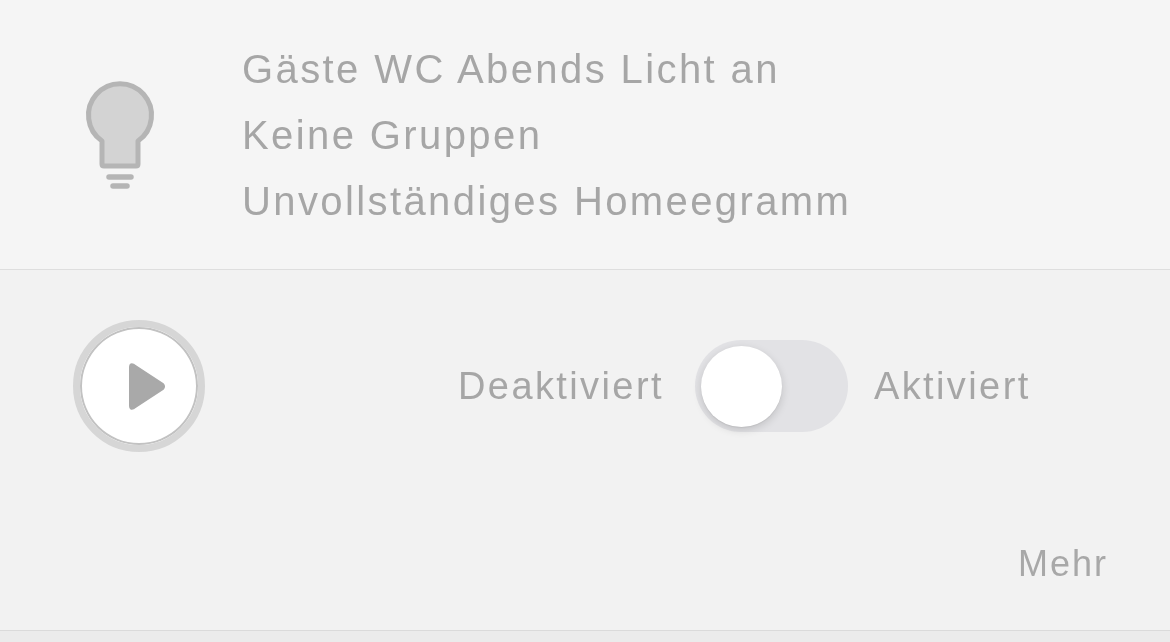 This screenshot has height=642, width=1170. What do you see at coordinates (393, 135) in the screenshot?
I see `group-info: Keine Gruppen` at bounding box center [393, 135].